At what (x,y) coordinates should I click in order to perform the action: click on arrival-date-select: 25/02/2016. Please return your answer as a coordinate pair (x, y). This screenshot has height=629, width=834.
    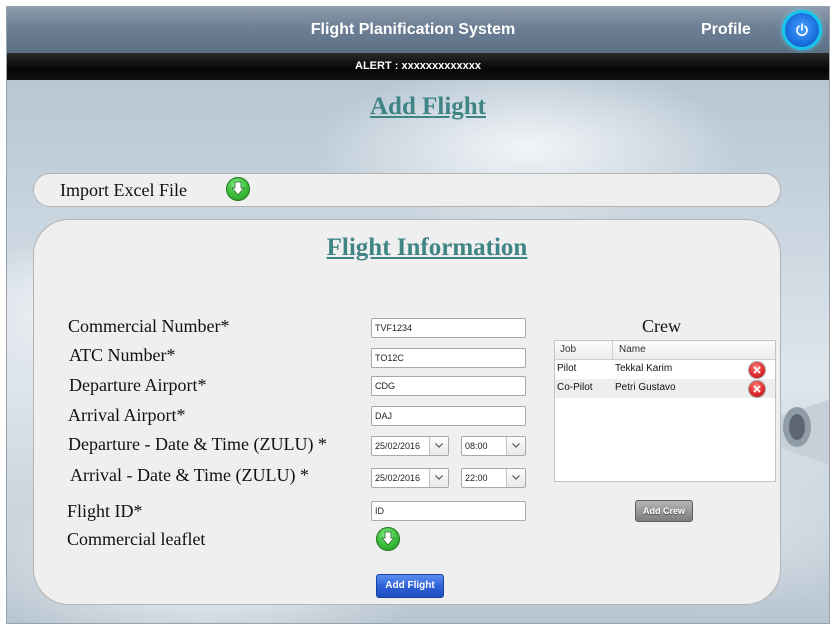
    Looking at the image, I should click on (410, 478).